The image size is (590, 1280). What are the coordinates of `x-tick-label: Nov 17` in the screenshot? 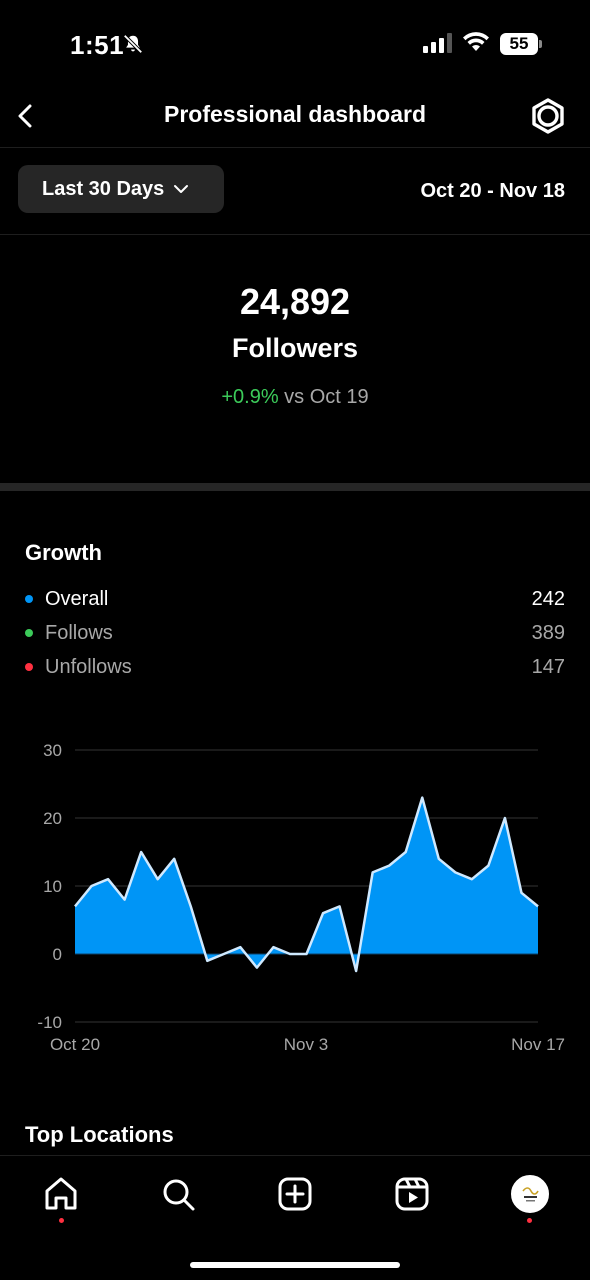 It's located at (538, 1044).